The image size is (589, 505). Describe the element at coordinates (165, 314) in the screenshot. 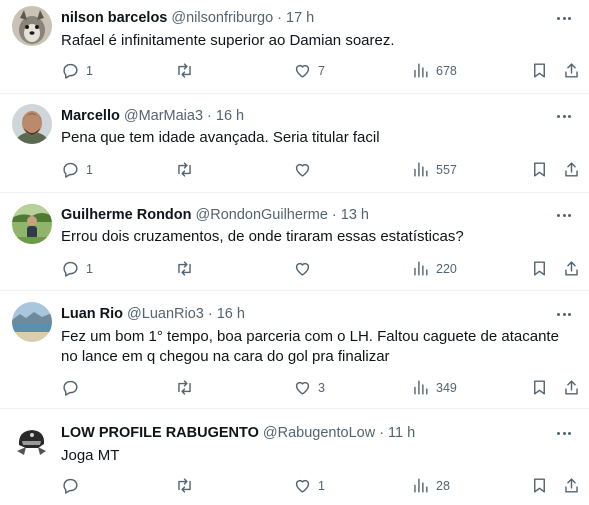

I see `user-handle: @LuanRio3` at that location.